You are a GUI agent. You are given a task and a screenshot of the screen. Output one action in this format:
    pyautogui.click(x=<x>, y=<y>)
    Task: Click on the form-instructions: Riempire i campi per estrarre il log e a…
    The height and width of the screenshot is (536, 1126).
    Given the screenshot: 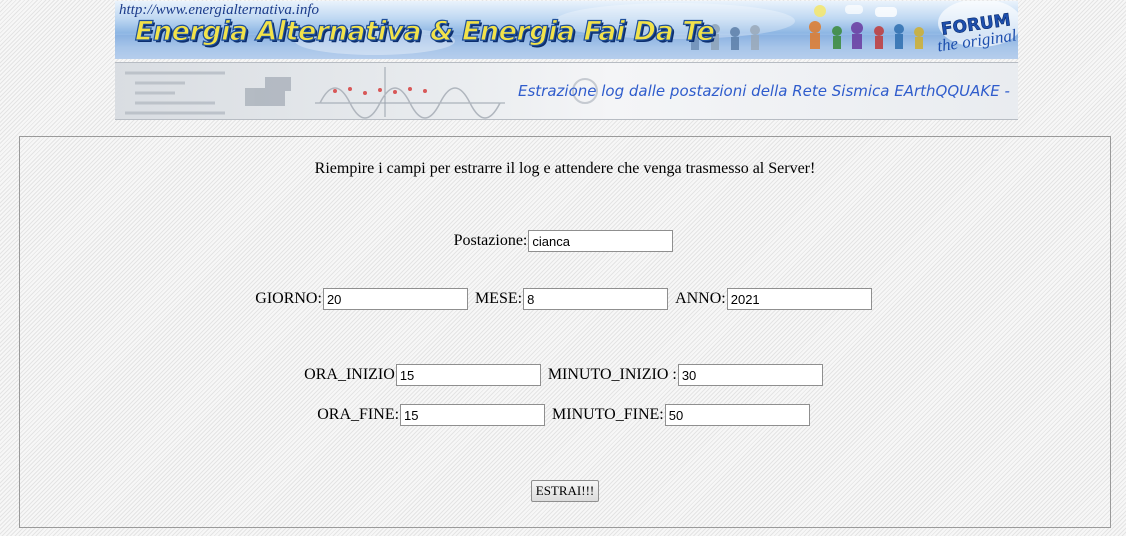 What is the action you would take?
    pyautogui.click(x=565, y=168)
    